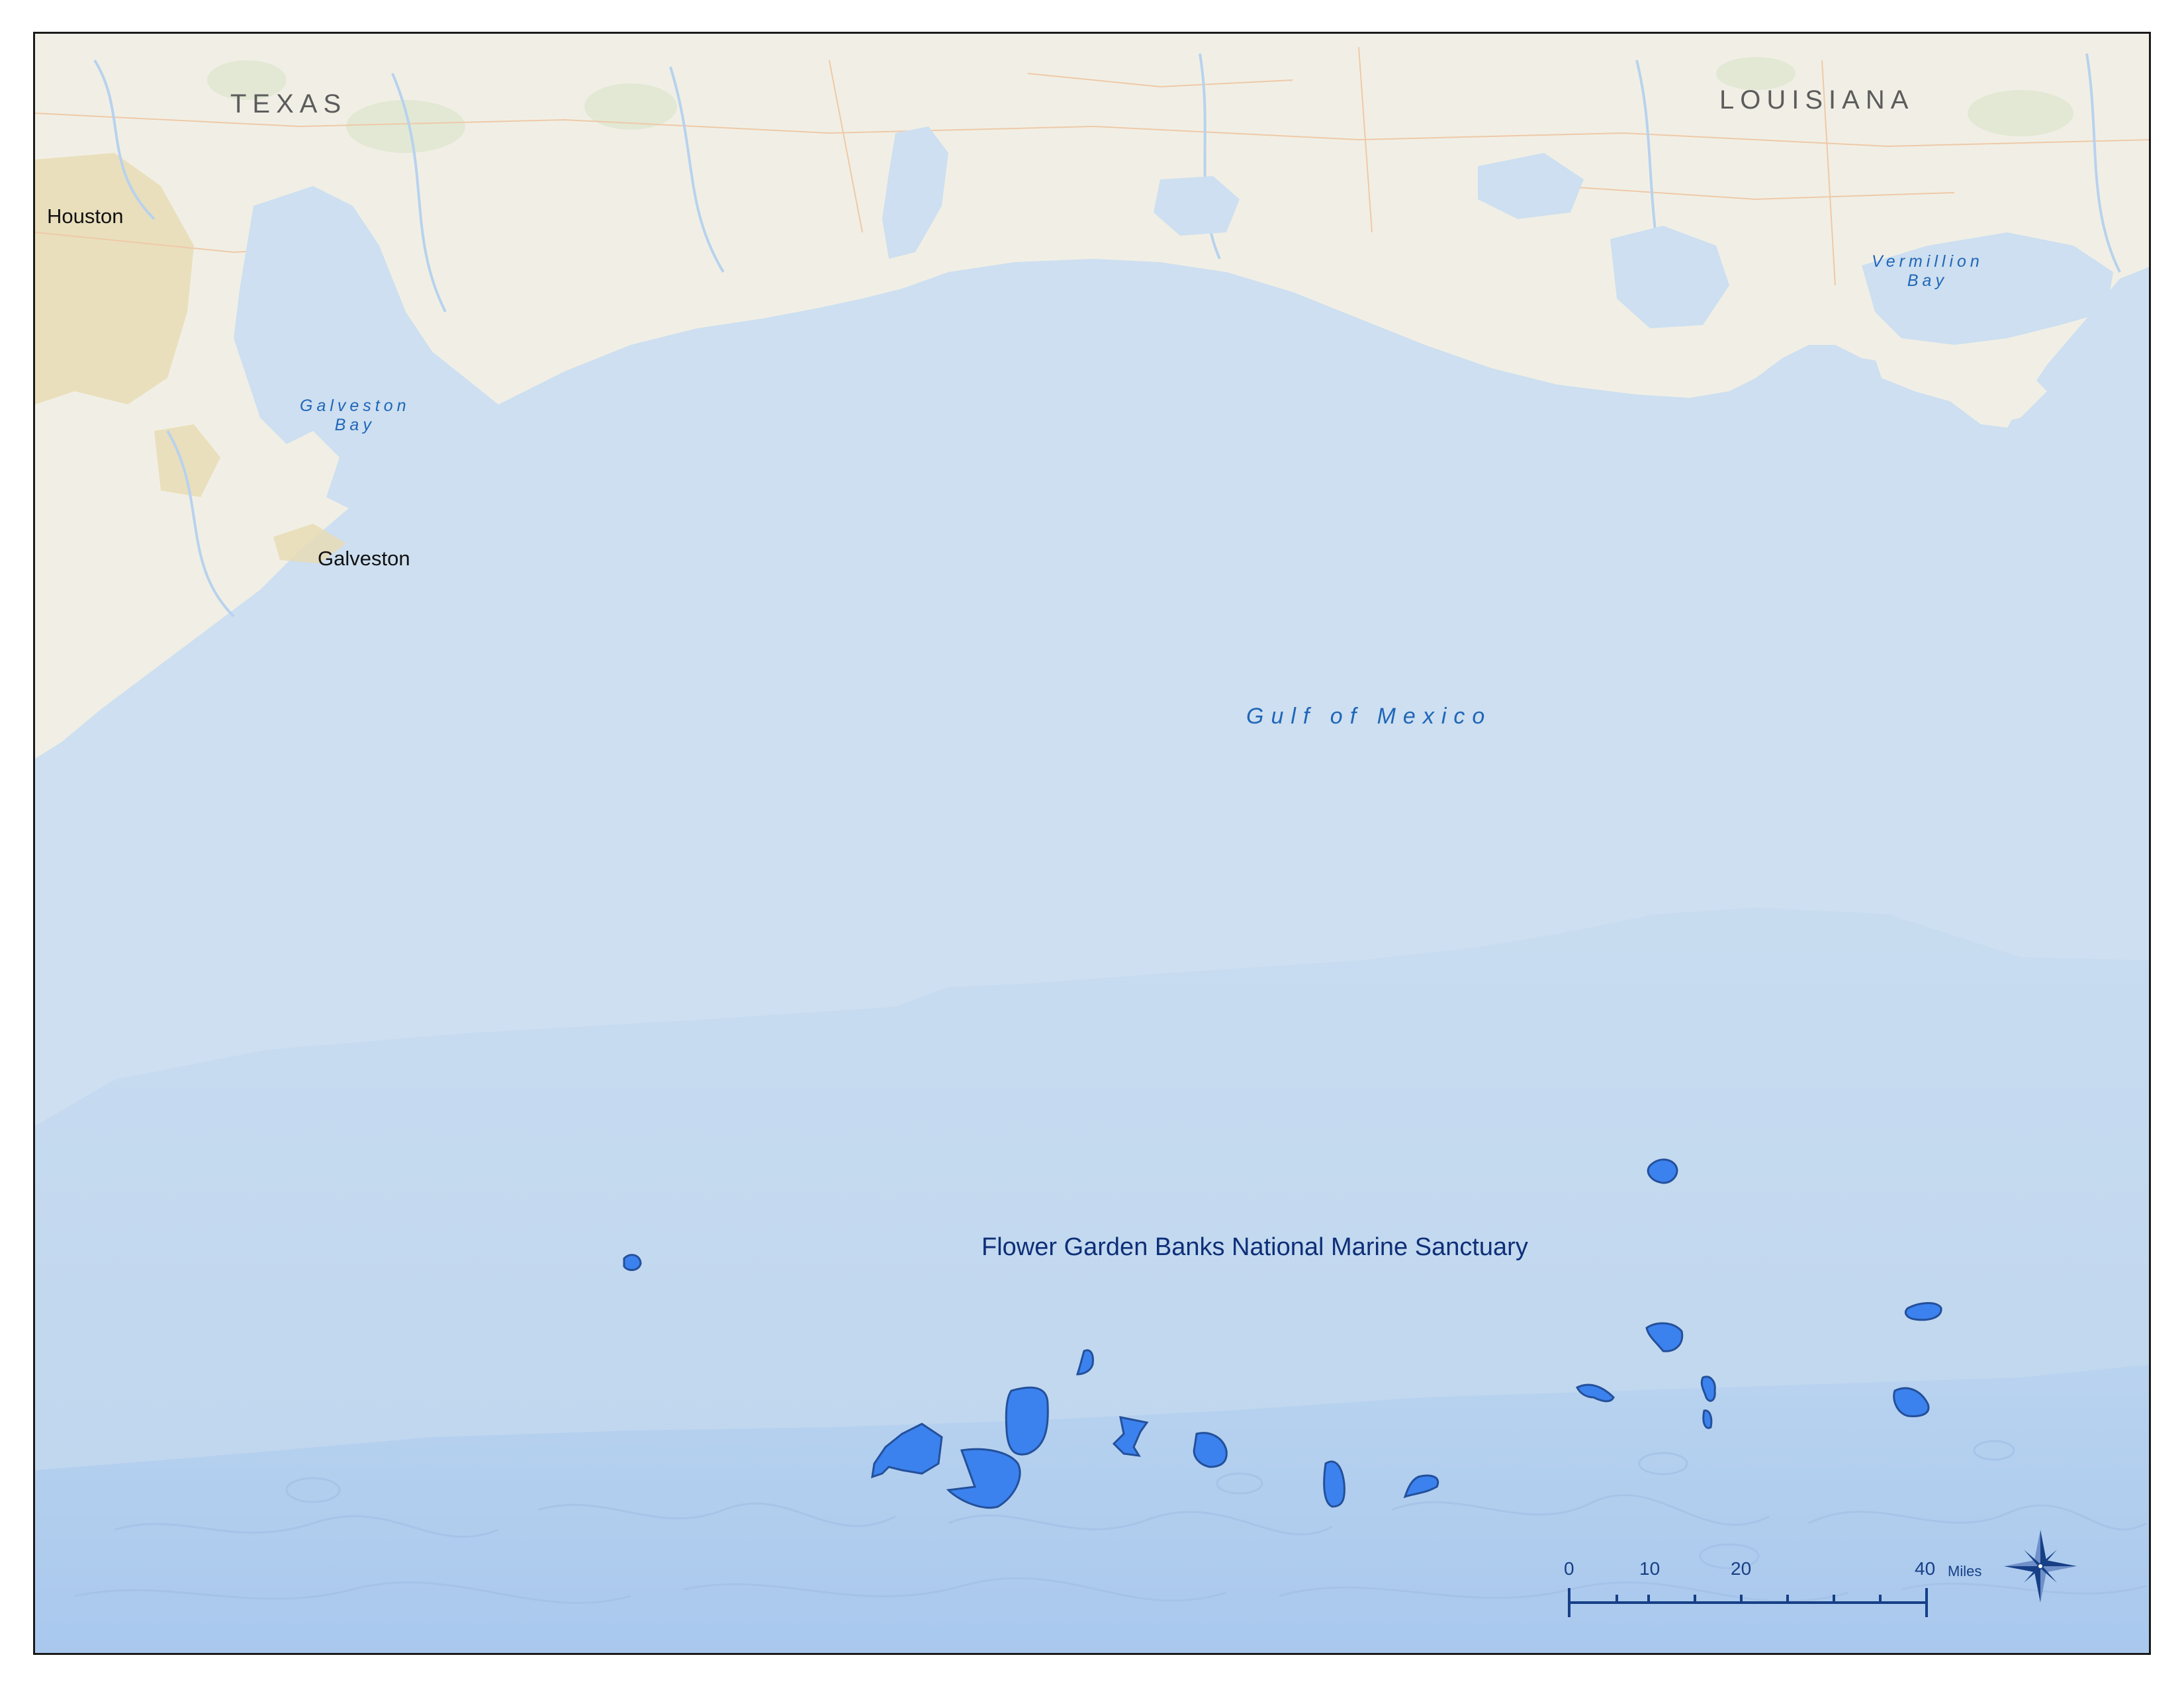  Describe the element at coordinates (1650, 1568) in the screenshot. I see `scale-tick-label: 10` at that location.